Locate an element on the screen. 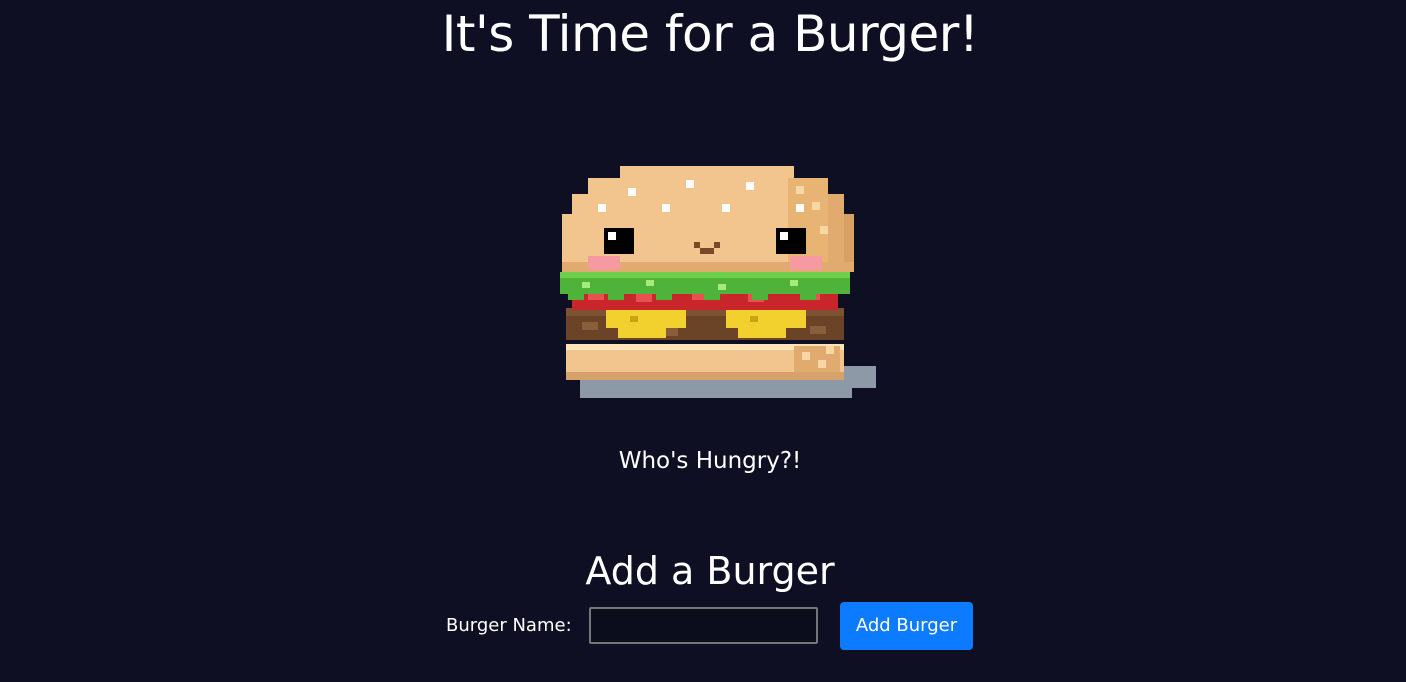 This screenshot has width=1406, height=682. burger-name-input is located at coordinates (703, 625).